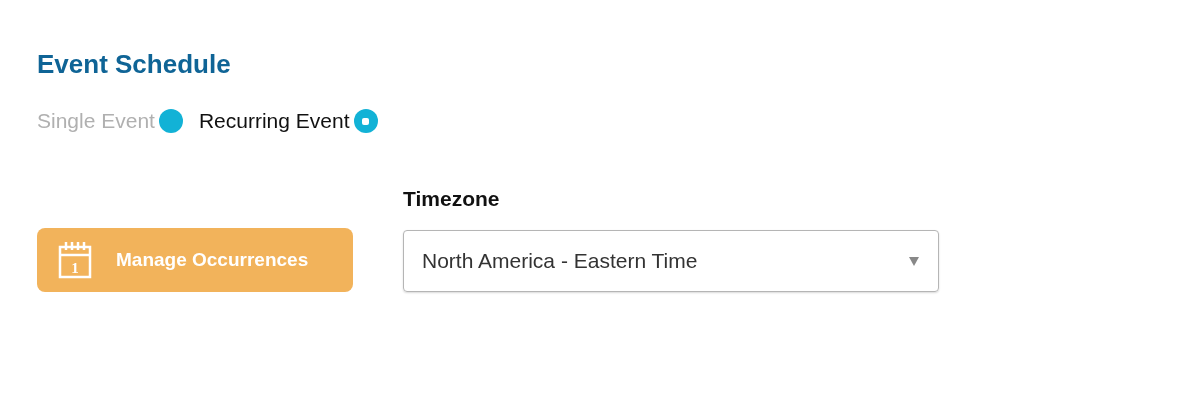  Describe the element at coordinates (914, 261) in the screenshot. I see `dropdown-caret-icon` at that location.